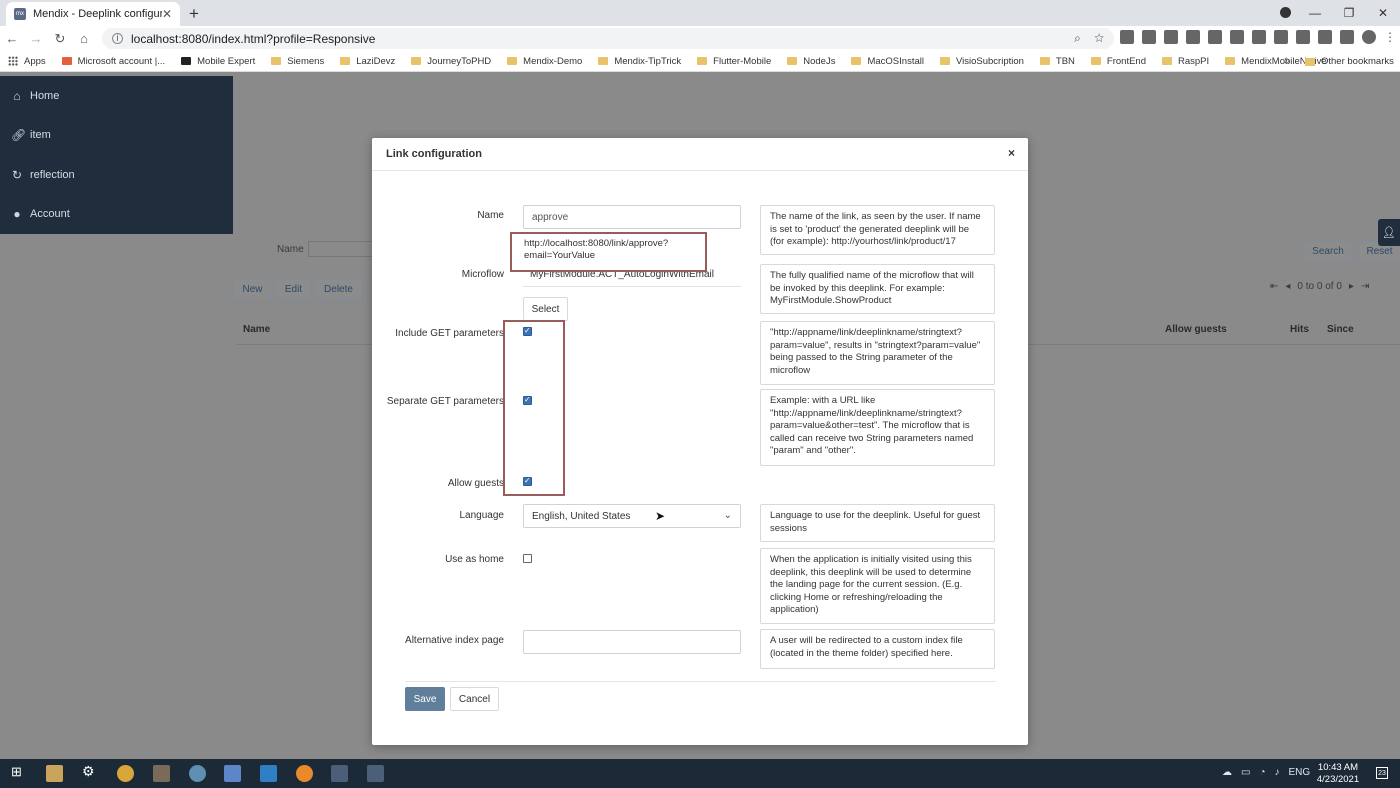  What do you see at coordinates (161, 773) in the screenshot?
I see `lambda-app-icon` at bounding box center [161, 773].